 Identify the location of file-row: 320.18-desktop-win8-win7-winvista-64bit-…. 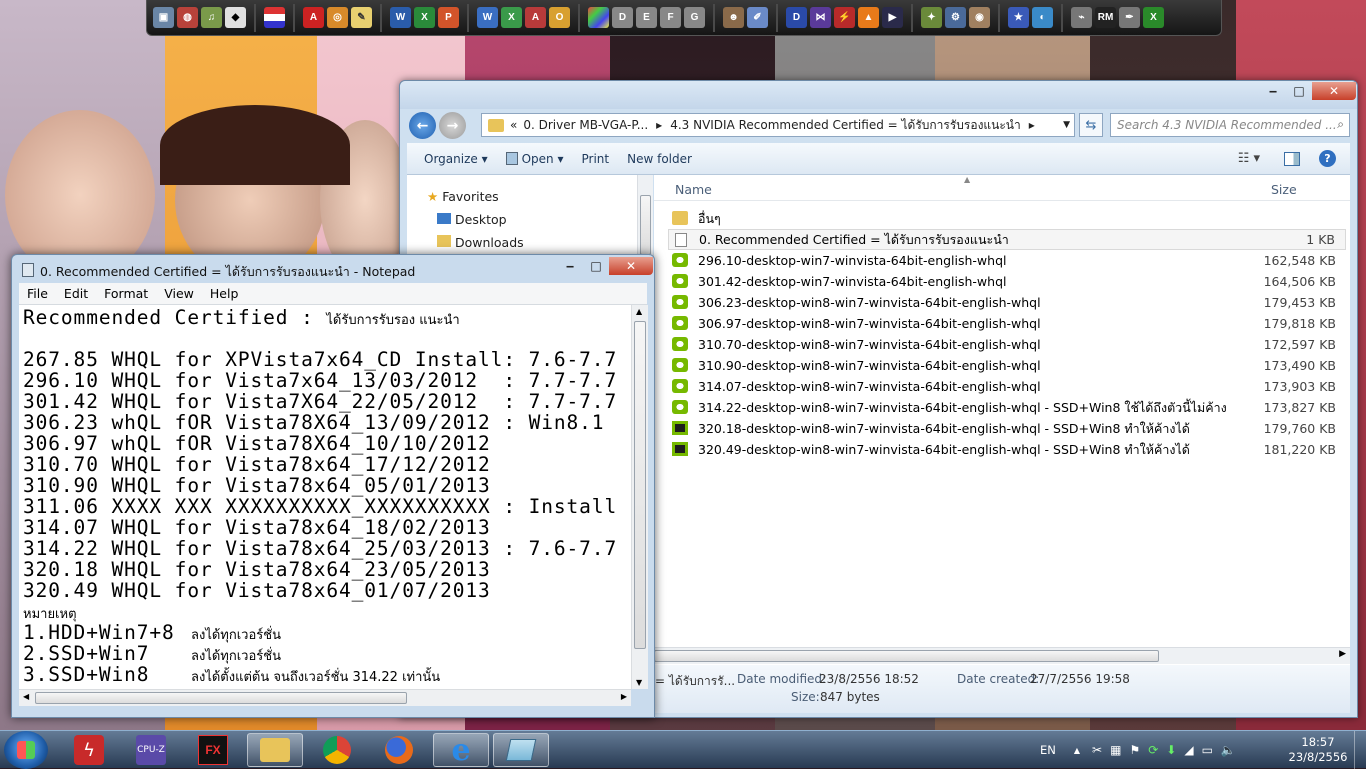
(1007, 428).